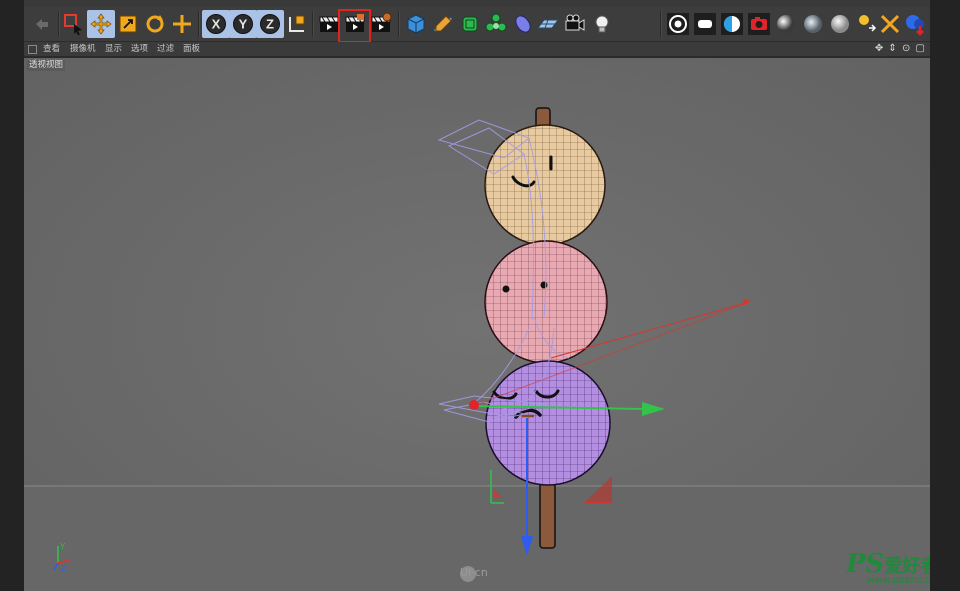 Image resolution: width=960 pixels, height=591 pixels. Describe the element at coordinates (297, 24) in the screenshot. I see `coordinate-system-icon` at that location.